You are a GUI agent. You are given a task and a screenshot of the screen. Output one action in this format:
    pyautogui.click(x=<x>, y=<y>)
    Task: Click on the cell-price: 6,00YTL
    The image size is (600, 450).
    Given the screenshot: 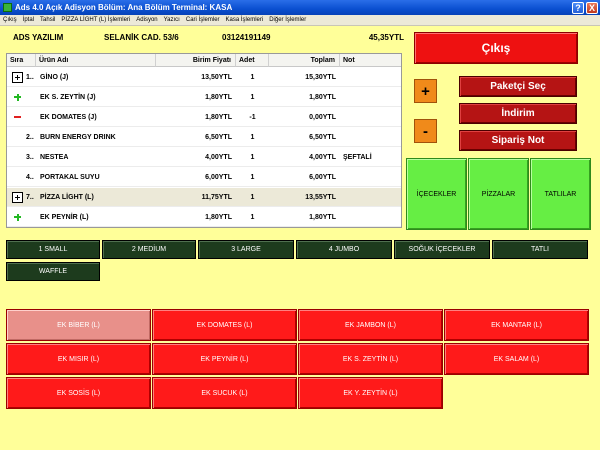 What is the action you would take?
    pyautogui.click(x=218, y=177)
    